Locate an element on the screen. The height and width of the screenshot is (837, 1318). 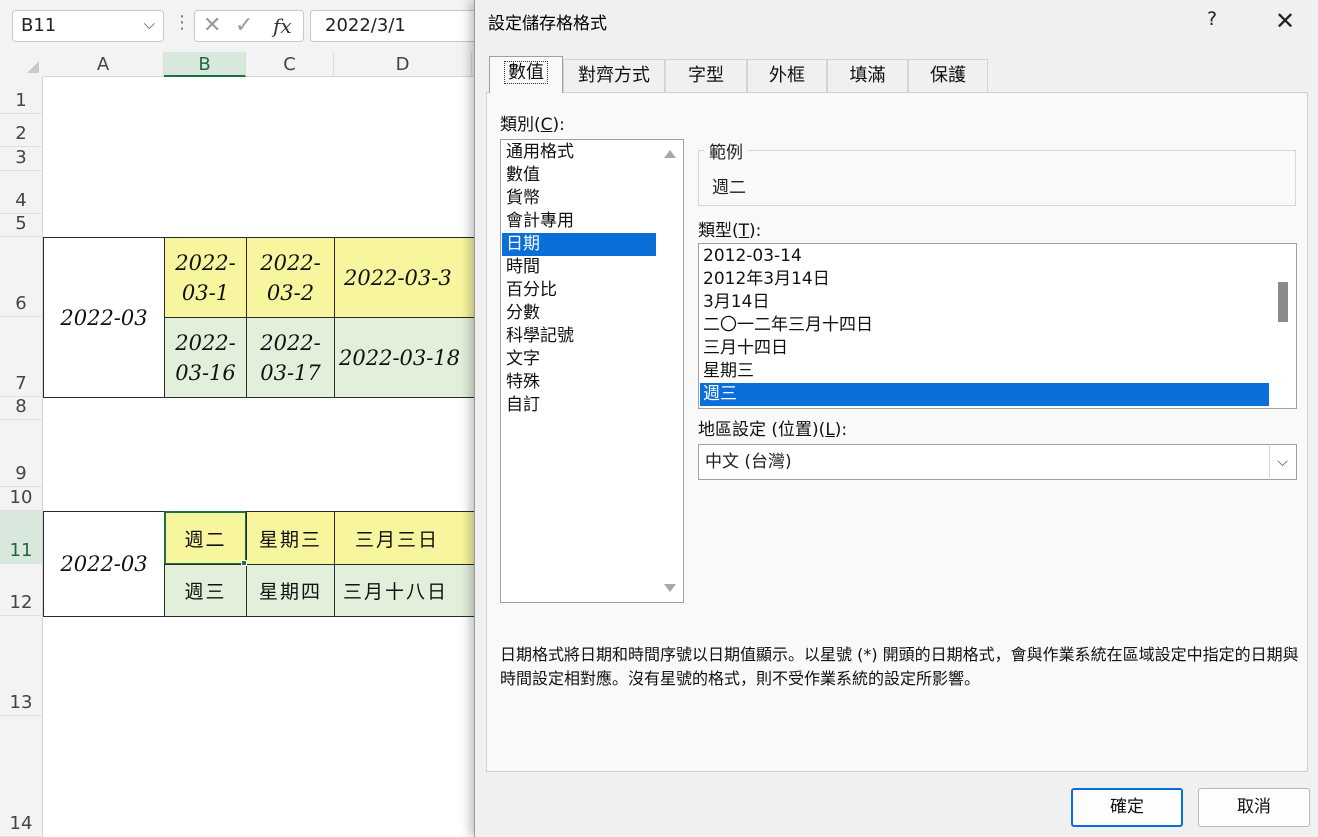
type-item: 二〇一二年三月十四日 is located at coordinates (985, 325).